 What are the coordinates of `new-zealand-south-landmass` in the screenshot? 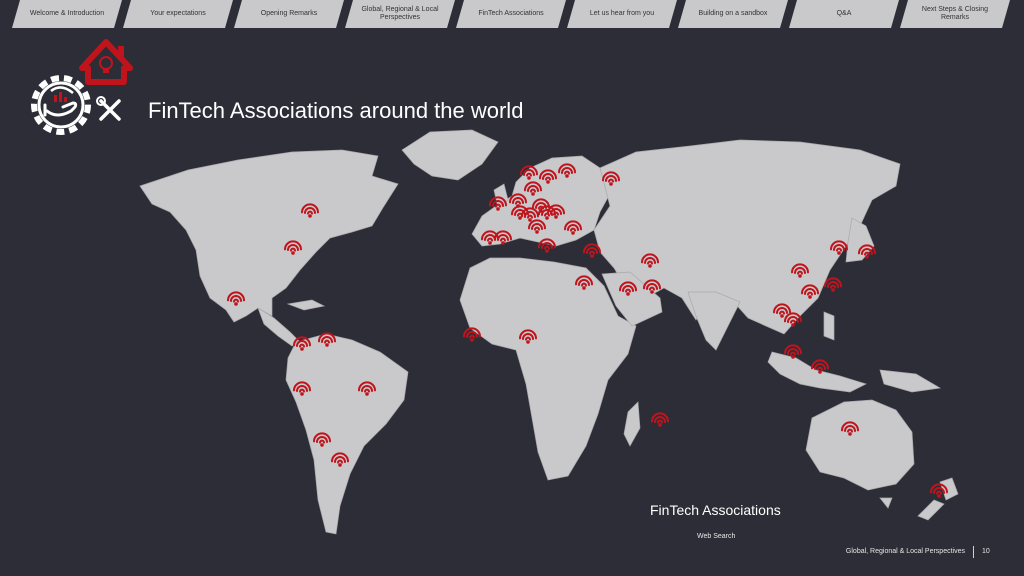 It's located at (931, 510).